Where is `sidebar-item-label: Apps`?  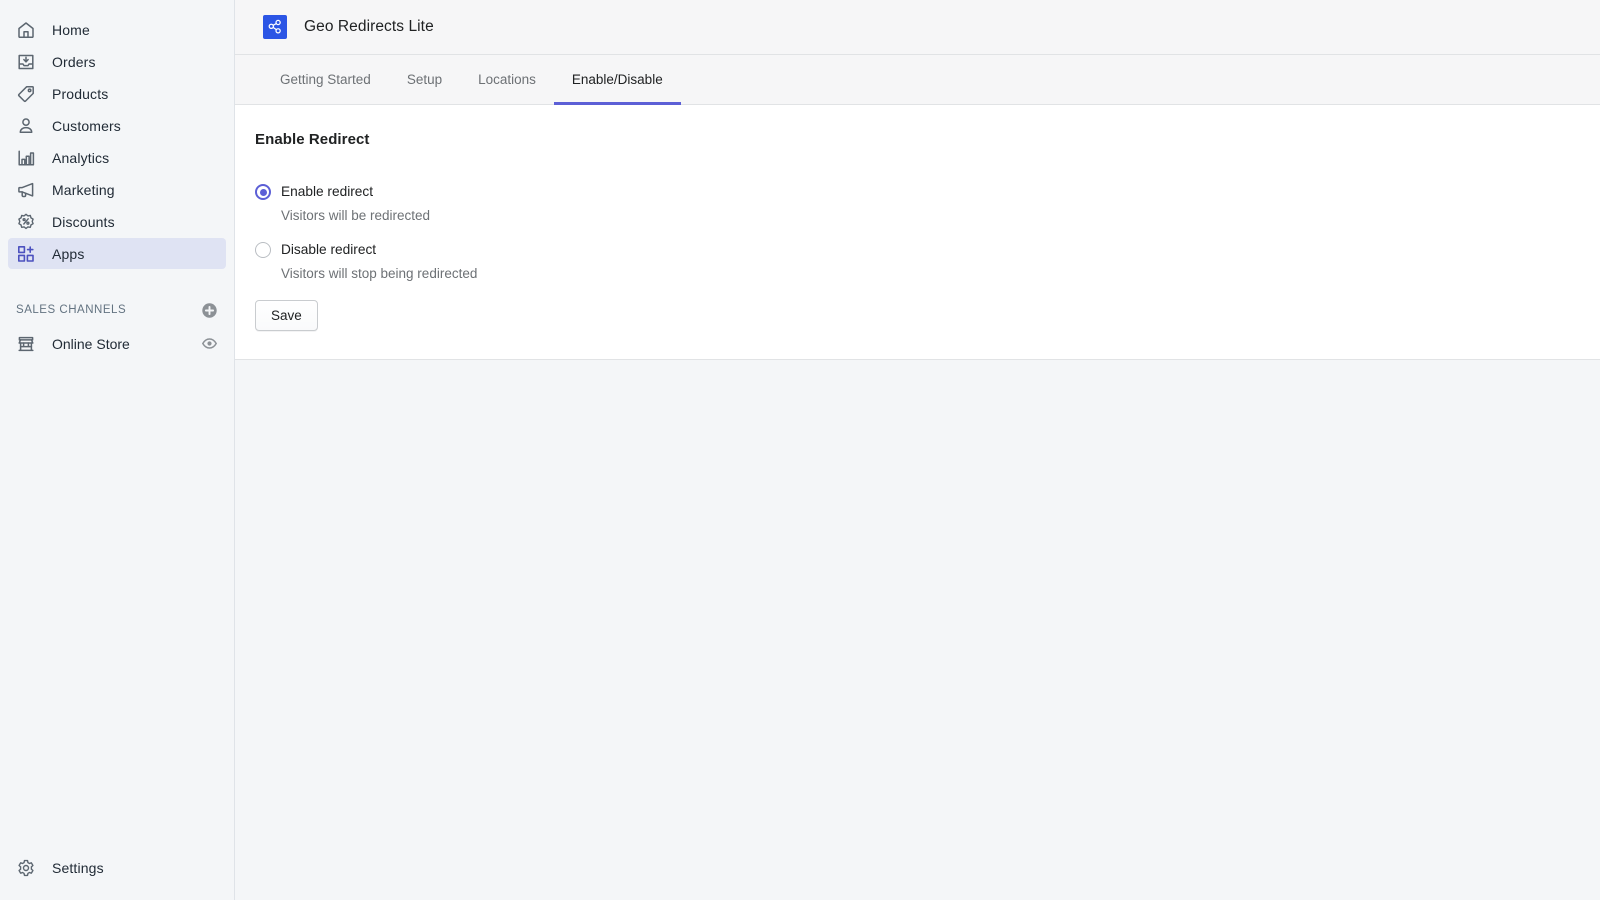
sidebar-item-label: Apps is located at coordinates (68, 253).